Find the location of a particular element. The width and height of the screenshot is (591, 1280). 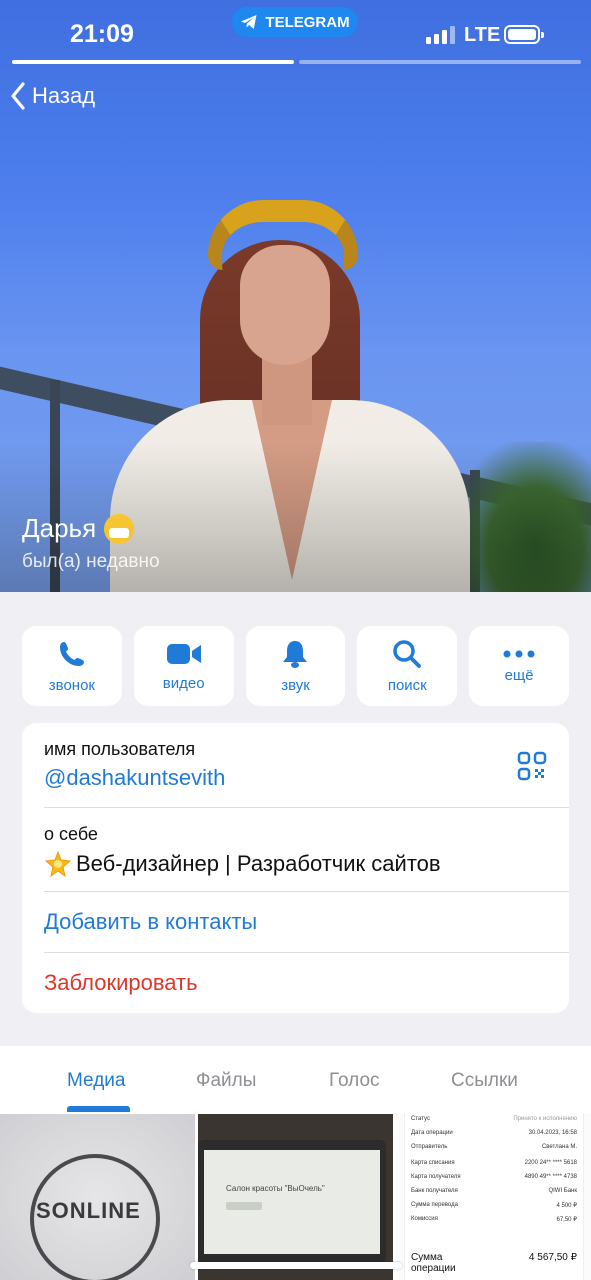

back-button: Назад is located at coordinates (52, 96).